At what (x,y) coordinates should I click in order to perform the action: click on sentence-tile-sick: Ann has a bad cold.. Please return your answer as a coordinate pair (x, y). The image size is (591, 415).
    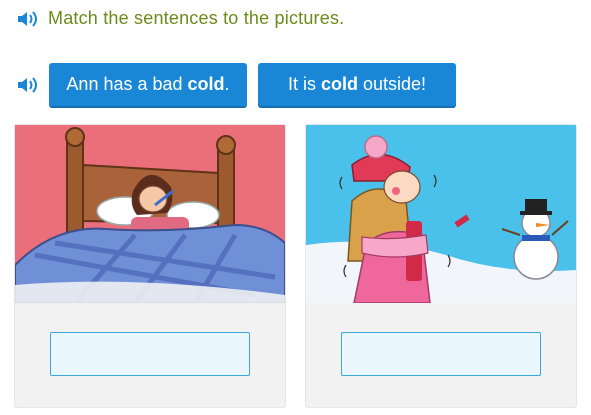
    Looking at the image, I should click on (148, 84).